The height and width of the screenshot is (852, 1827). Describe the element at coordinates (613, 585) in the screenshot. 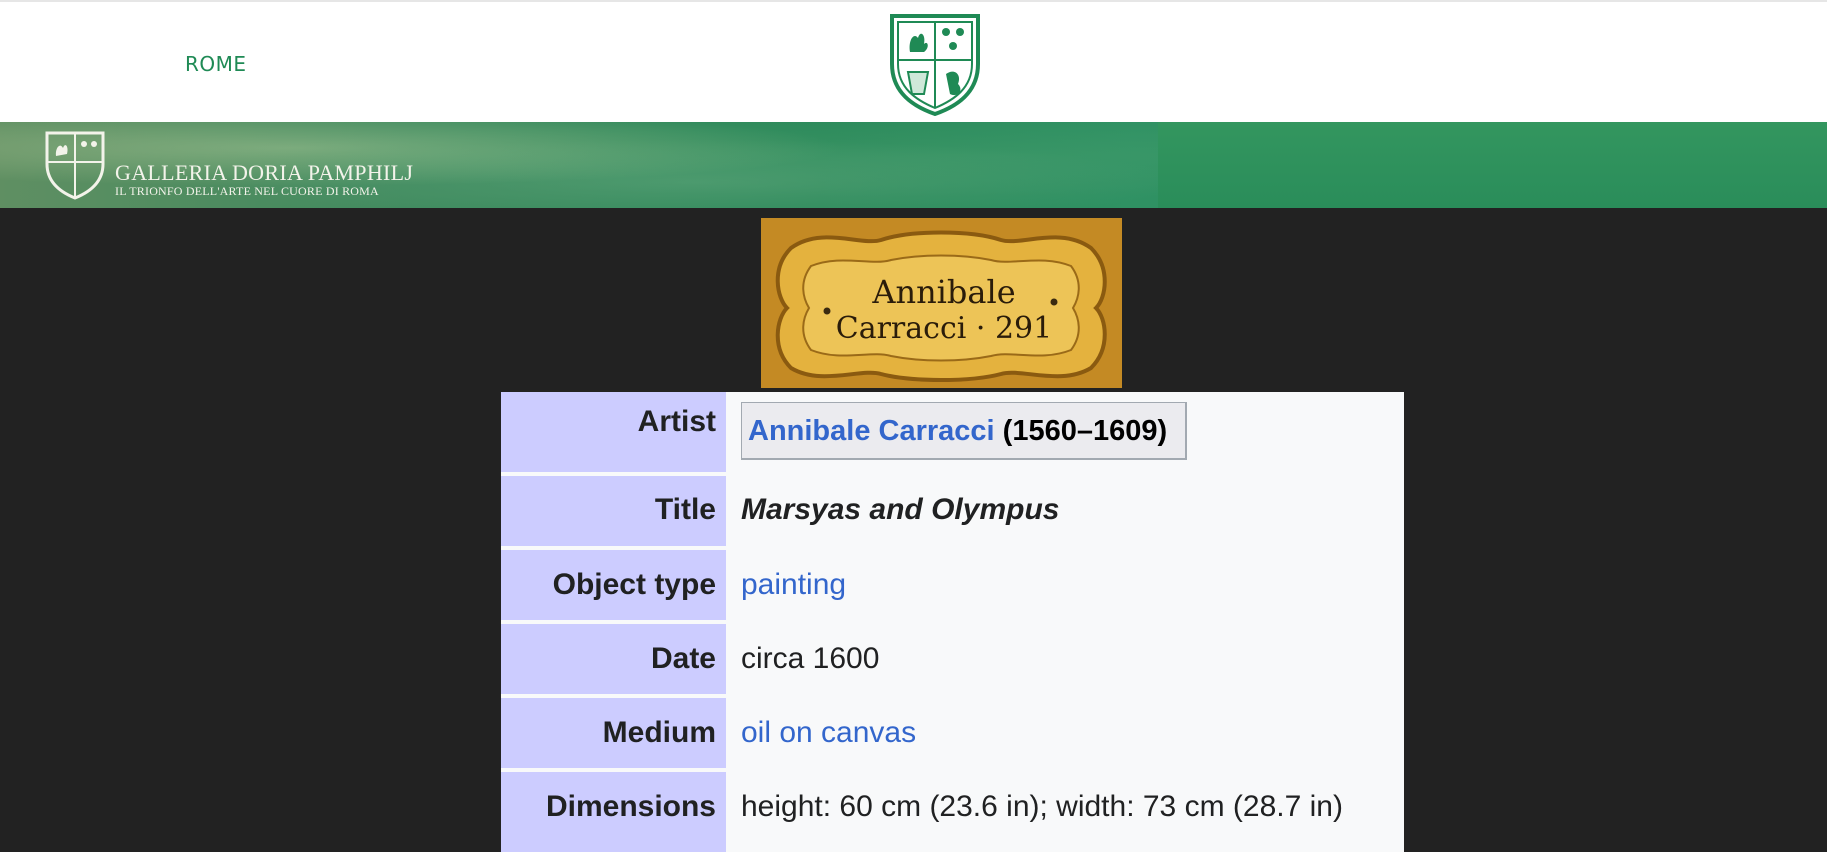

I see `label-object-type: Object type` at that location.